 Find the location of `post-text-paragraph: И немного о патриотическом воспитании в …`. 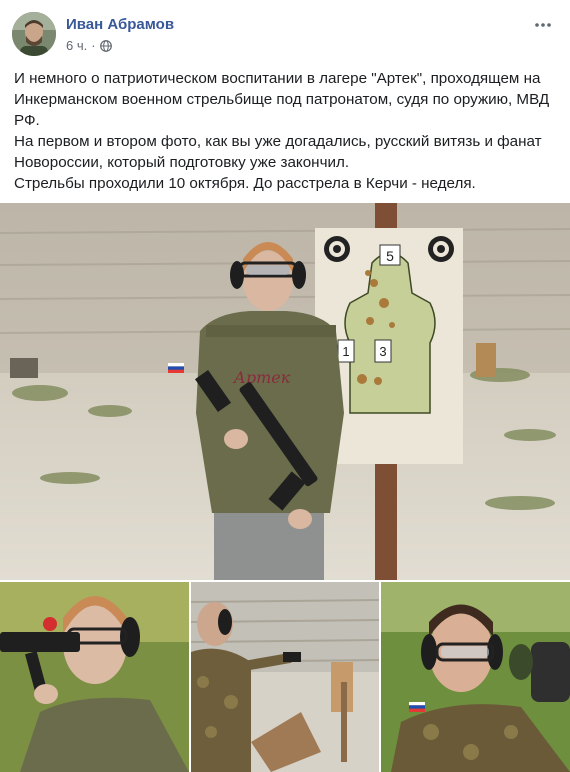

post-text-paragraph: И немного о патриотическом воспитании в … is located at coordinates (282, 99).